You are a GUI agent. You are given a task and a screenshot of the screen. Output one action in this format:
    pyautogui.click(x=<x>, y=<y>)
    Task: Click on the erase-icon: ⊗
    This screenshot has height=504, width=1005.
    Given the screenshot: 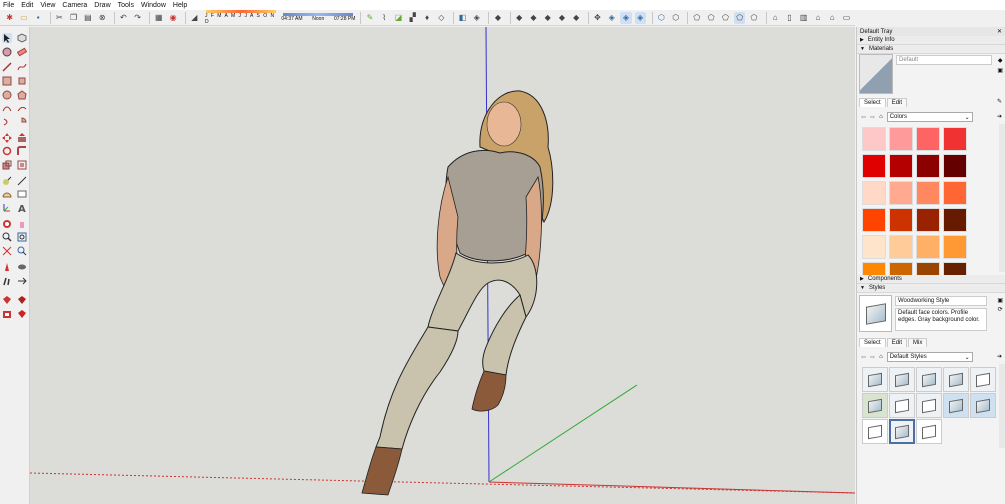 What is the action you would take?
    pyautogui.click(x=102, y=18)
    